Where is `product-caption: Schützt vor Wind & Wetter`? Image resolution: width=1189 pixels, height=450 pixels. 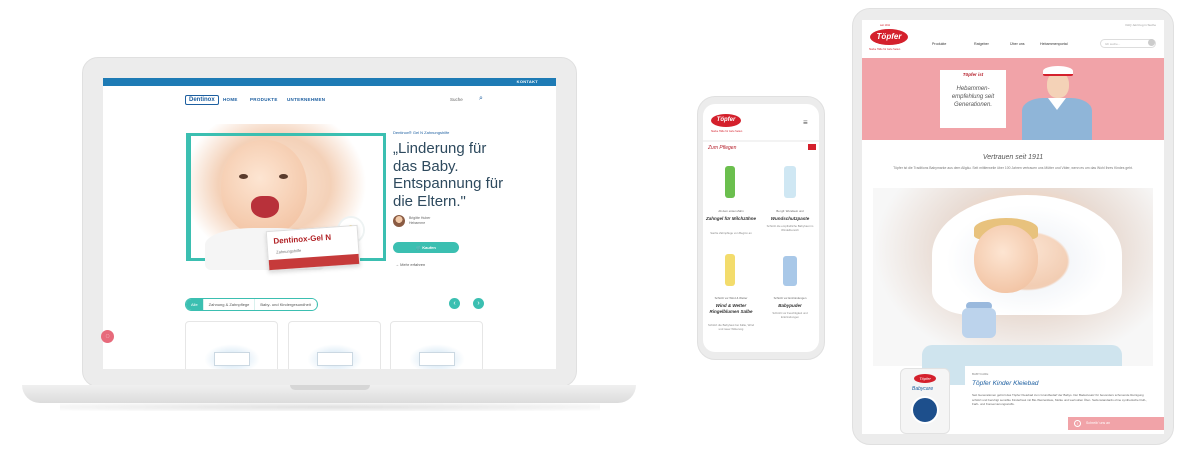
product-caption: Schützt vor Wind & Wetter is located at coordinates (731, 298).